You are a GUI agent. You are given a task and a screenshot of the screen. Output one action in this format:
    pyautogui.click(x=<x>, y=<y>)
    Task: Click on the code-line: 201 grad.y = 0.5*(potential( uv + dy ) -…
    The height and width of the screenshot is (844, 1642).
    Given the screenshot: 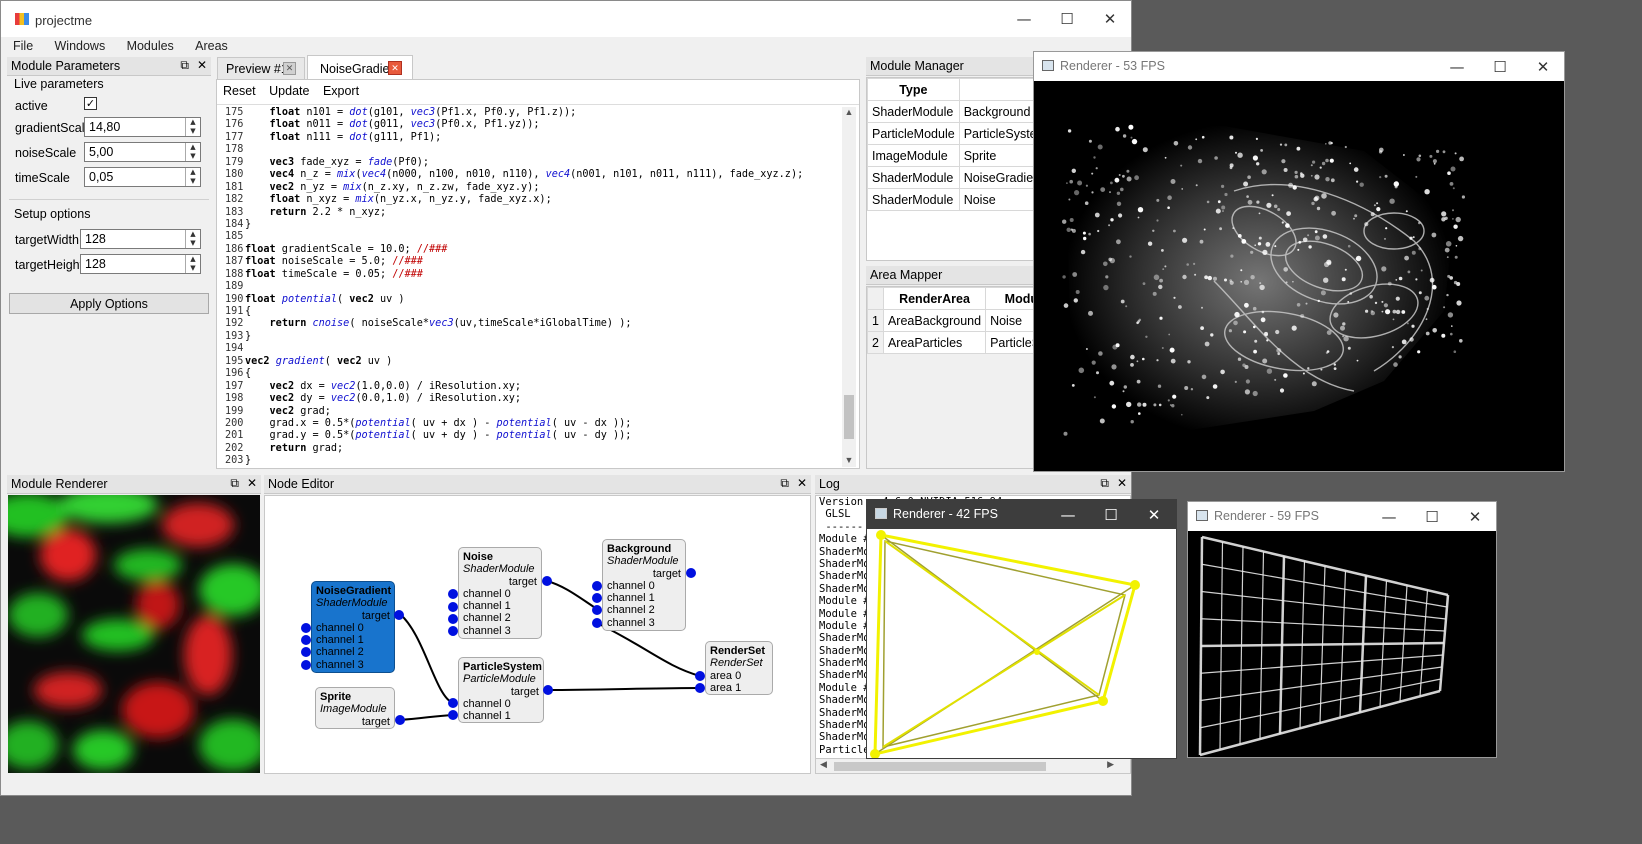 What is the action you would take?
    pyautogui.click(x=533, y=436)
    